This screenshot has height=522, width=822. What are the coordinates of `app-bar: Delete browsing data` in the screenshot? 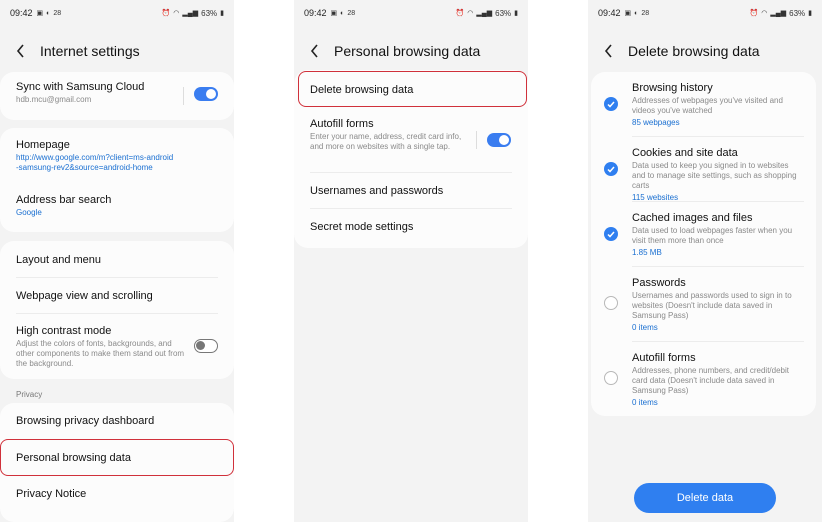 It's located at (705, 51).